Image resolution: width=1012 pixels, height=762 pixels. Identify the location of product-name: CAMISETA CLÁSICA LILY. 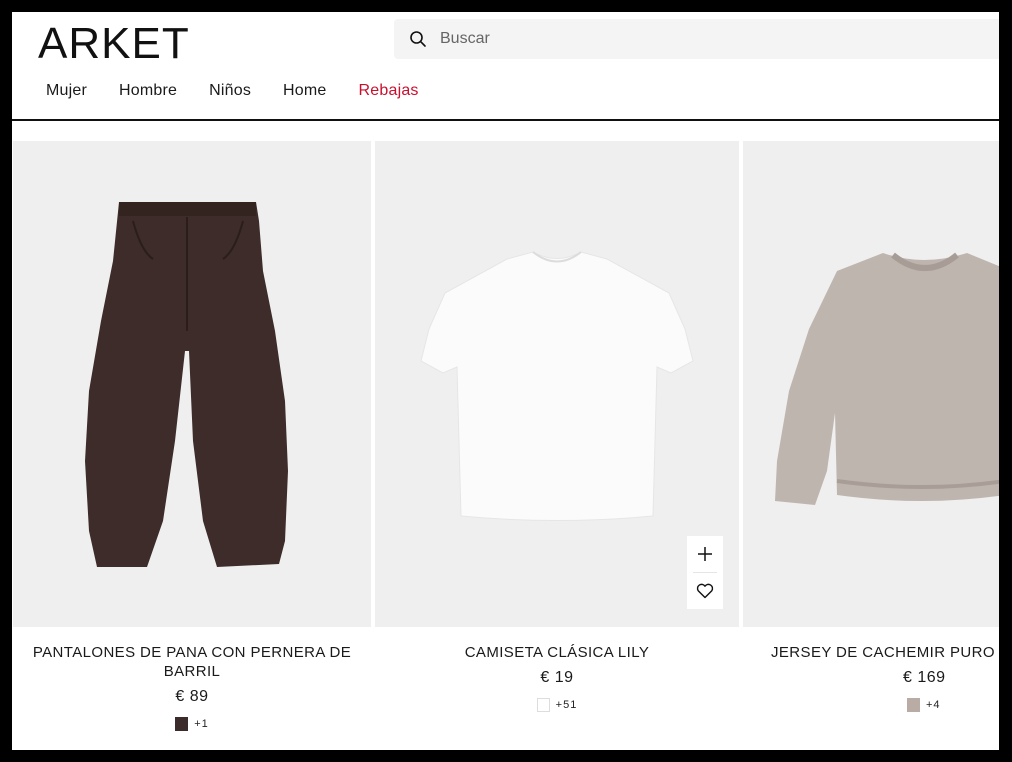
(557, 652).